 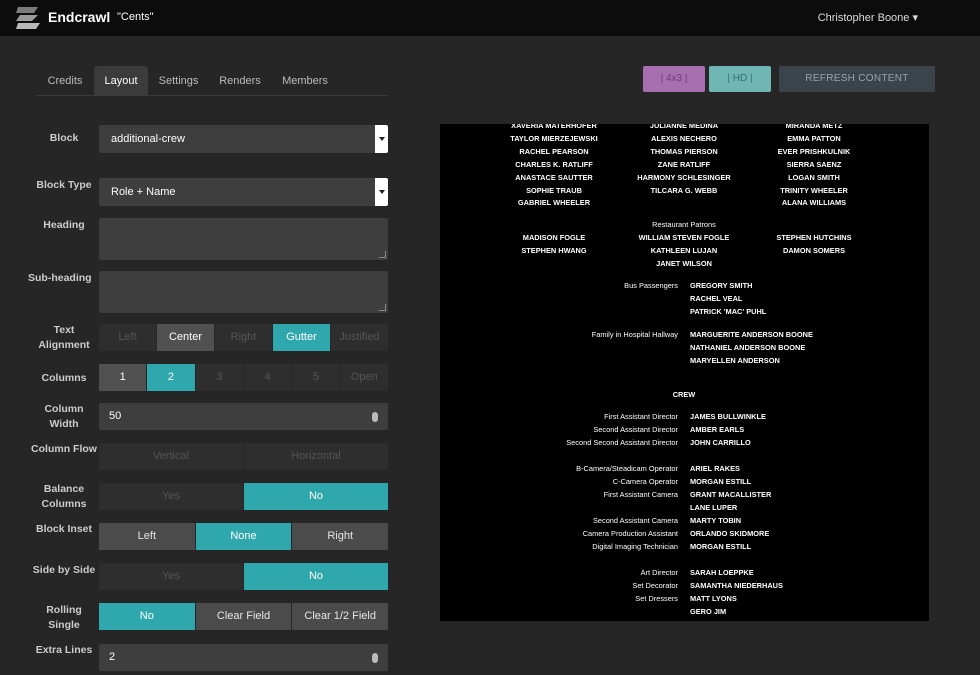 I want to click on extra-lines-input: 2, so click(x=243, y=657).